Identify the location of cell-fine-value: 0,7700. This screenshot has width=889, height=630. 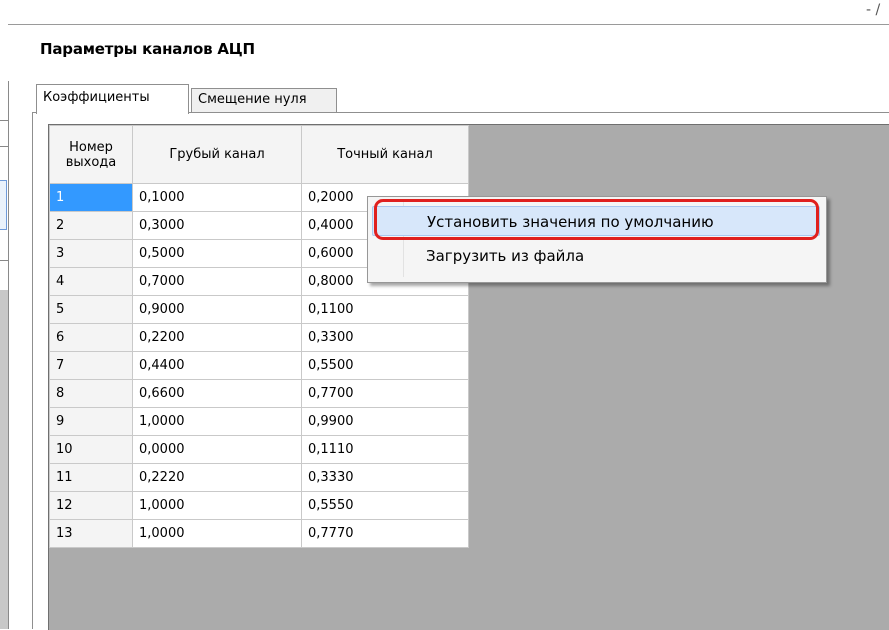
(385, 393).